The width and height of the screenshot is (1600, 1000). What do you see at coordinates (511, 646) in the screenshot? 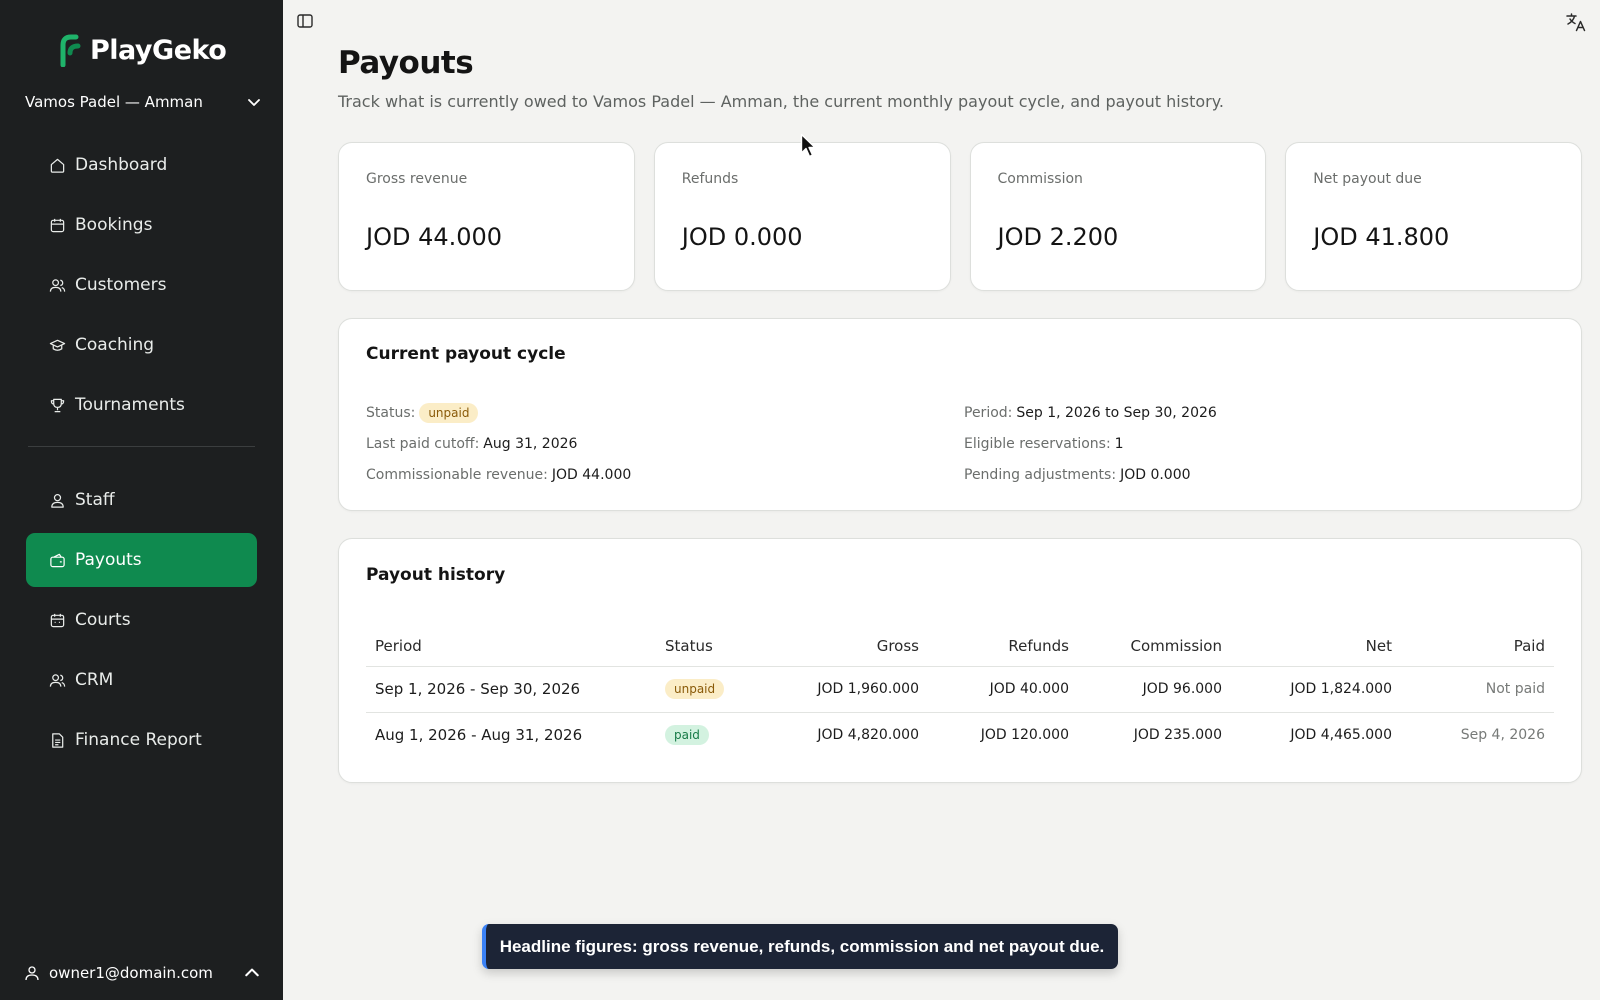
I see `column-header-period: Period` at bounding box center [511, 646].